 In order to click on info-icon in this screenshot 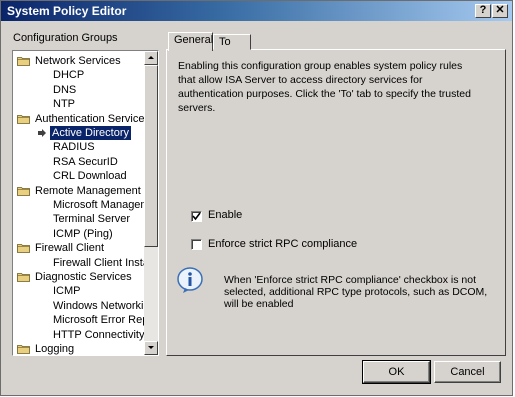, I will do `click(190, 280)`.